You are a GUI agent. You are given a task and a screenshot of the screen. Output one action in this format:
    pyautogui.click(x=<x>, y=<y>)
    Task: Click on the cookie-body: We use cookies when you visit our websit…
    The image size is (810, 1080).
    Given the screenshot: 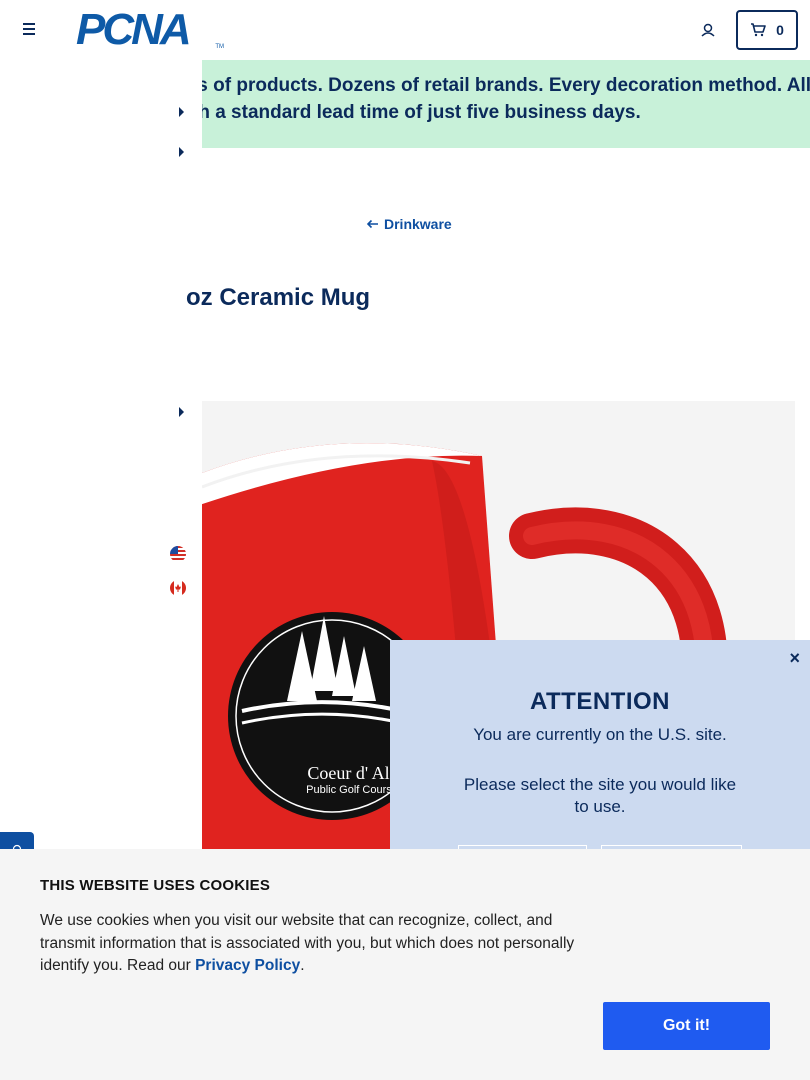 What is the action you would take?
    pyautogui.click(x=320, y=944)
    